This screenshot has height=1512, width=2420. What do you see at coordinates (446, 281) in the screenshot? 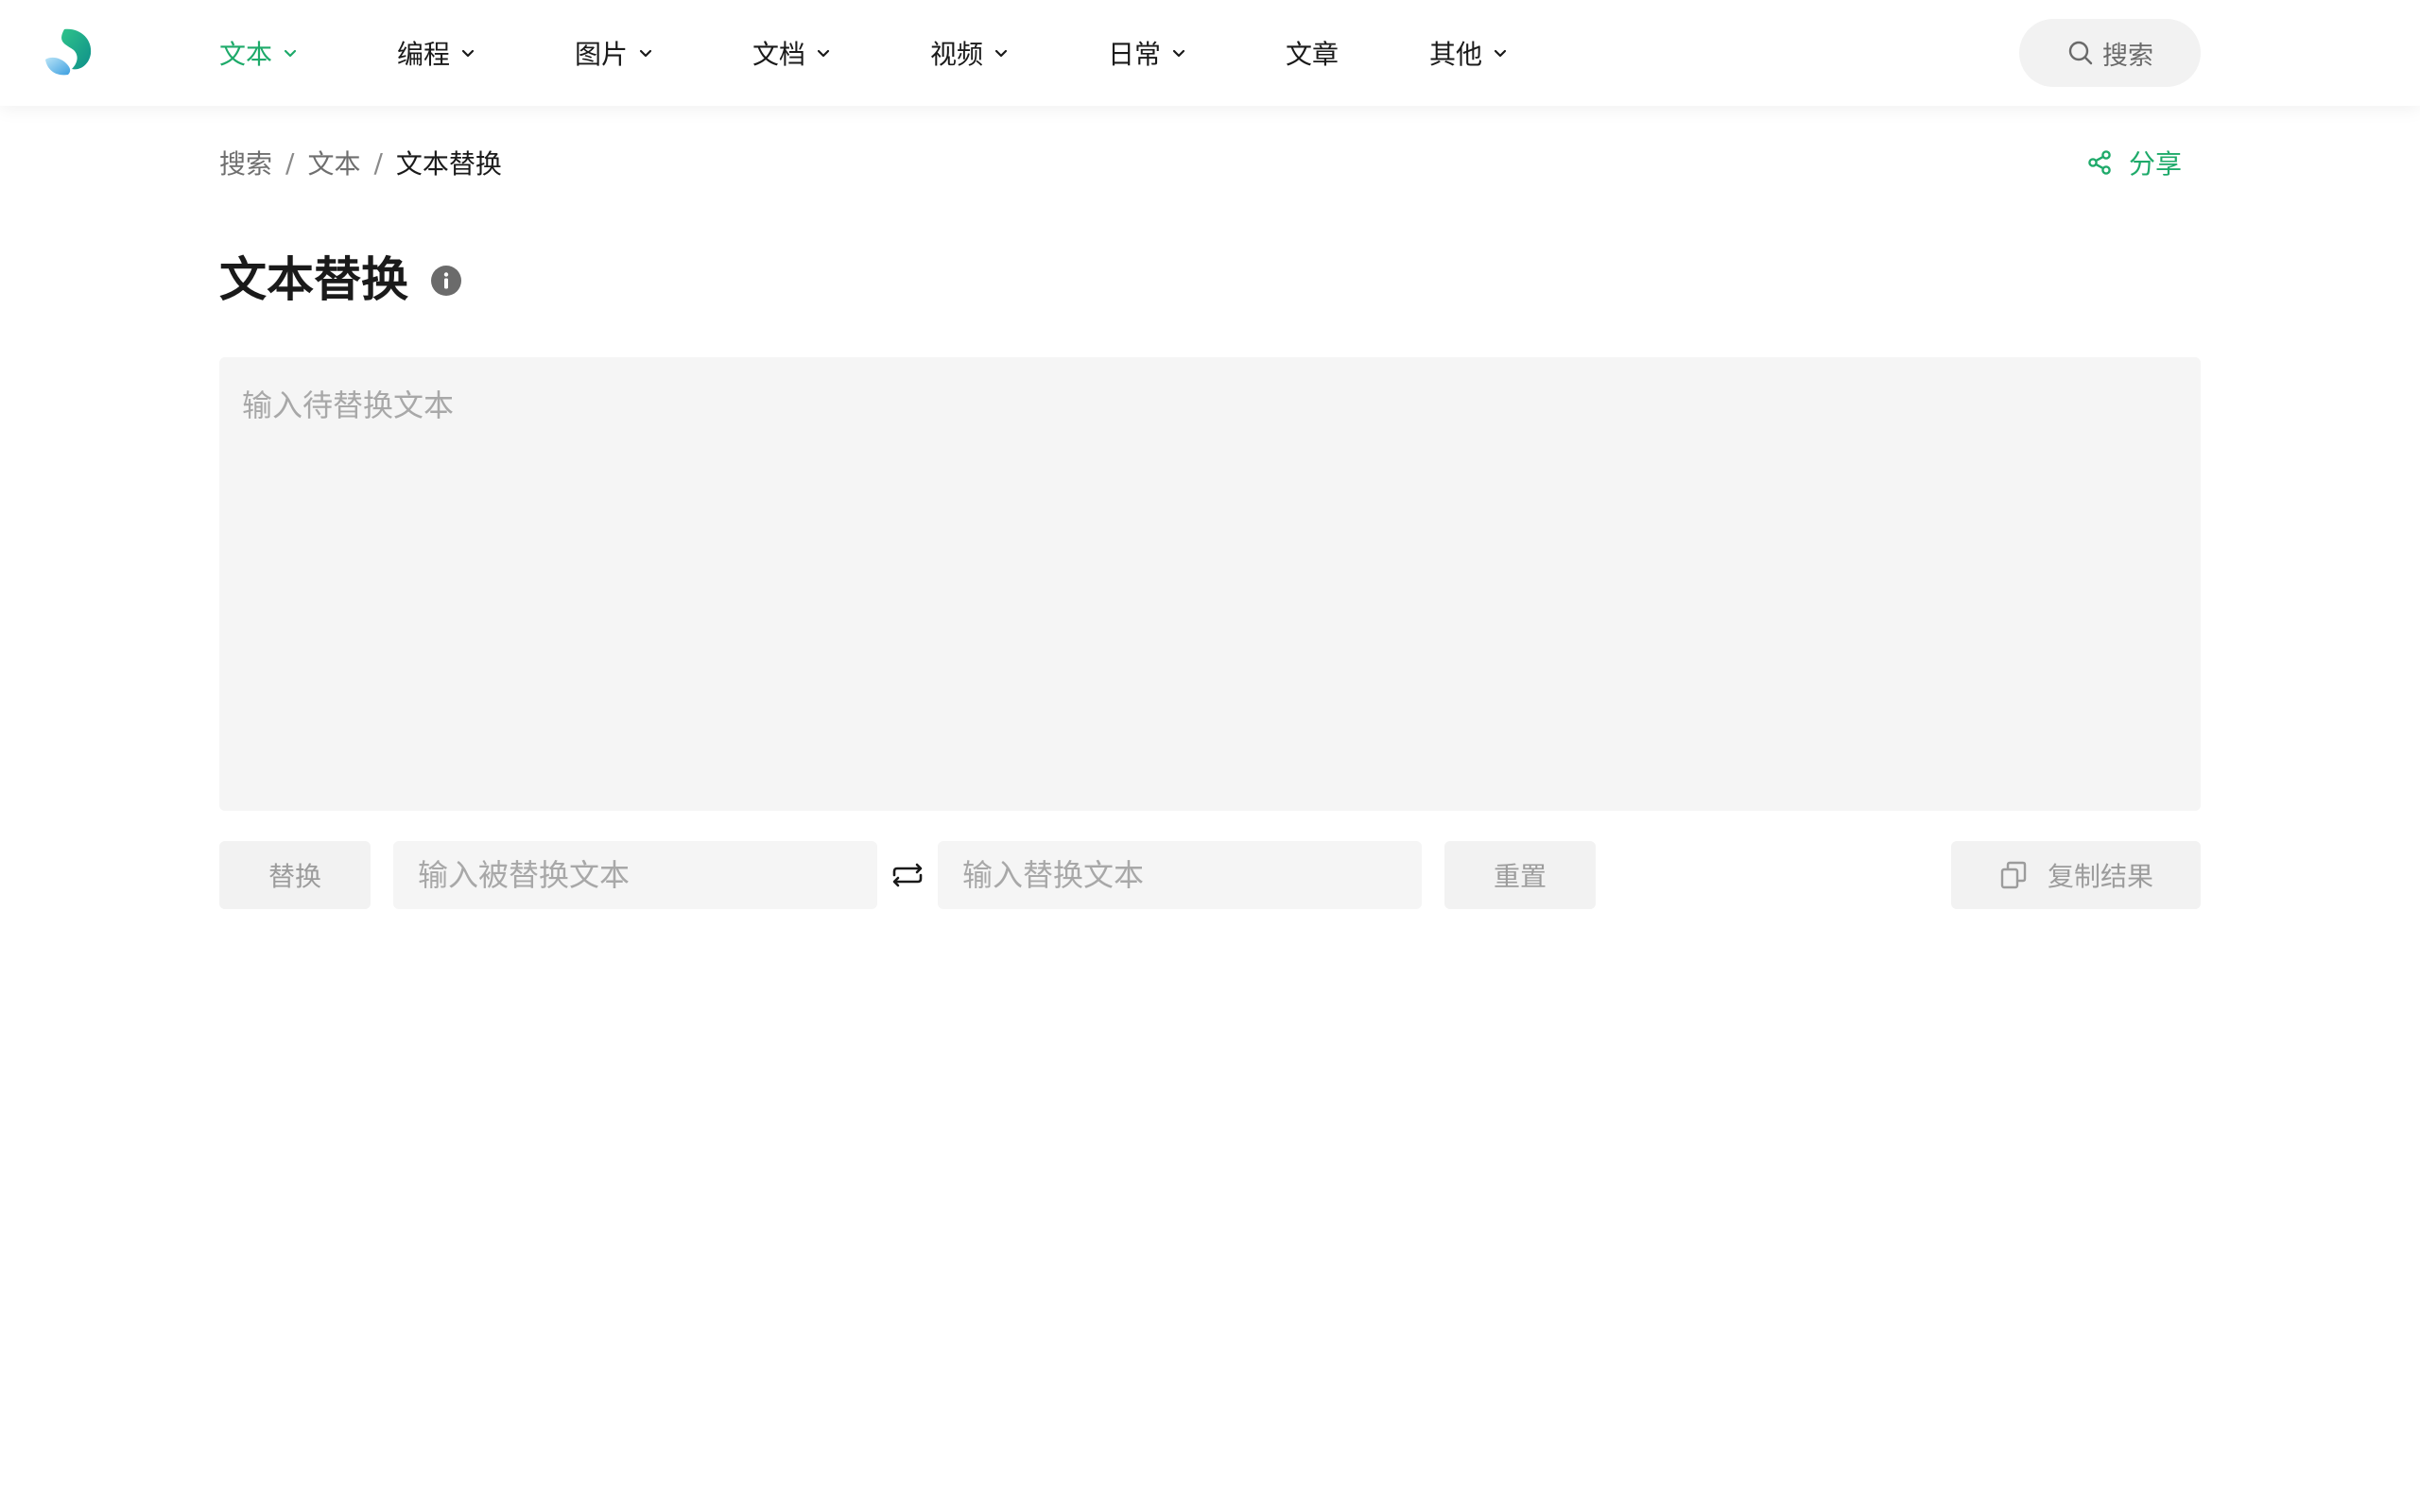
I see `info-icon` at bounding box center [446, 281].